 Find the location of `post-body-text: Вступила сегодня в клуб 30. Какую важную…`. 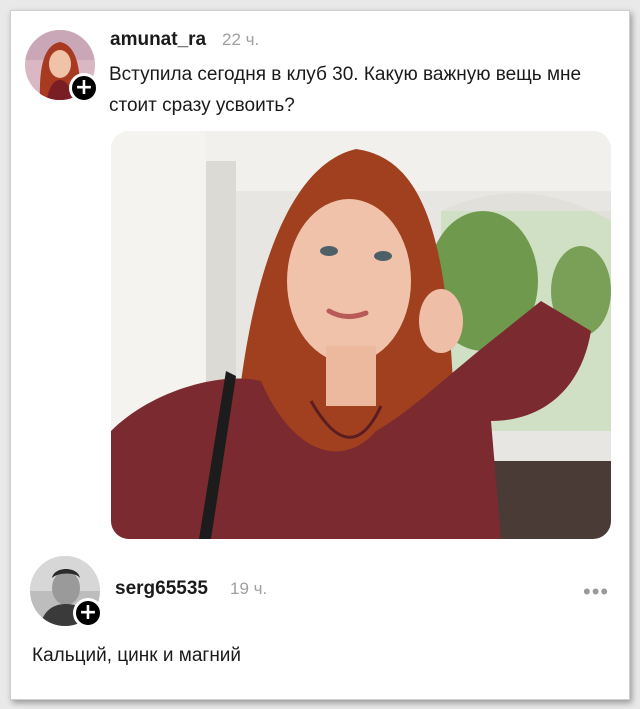

post-body-text: Вступила сегодня в клуб 30. Какую важную… is located at coordinates (345, 90).